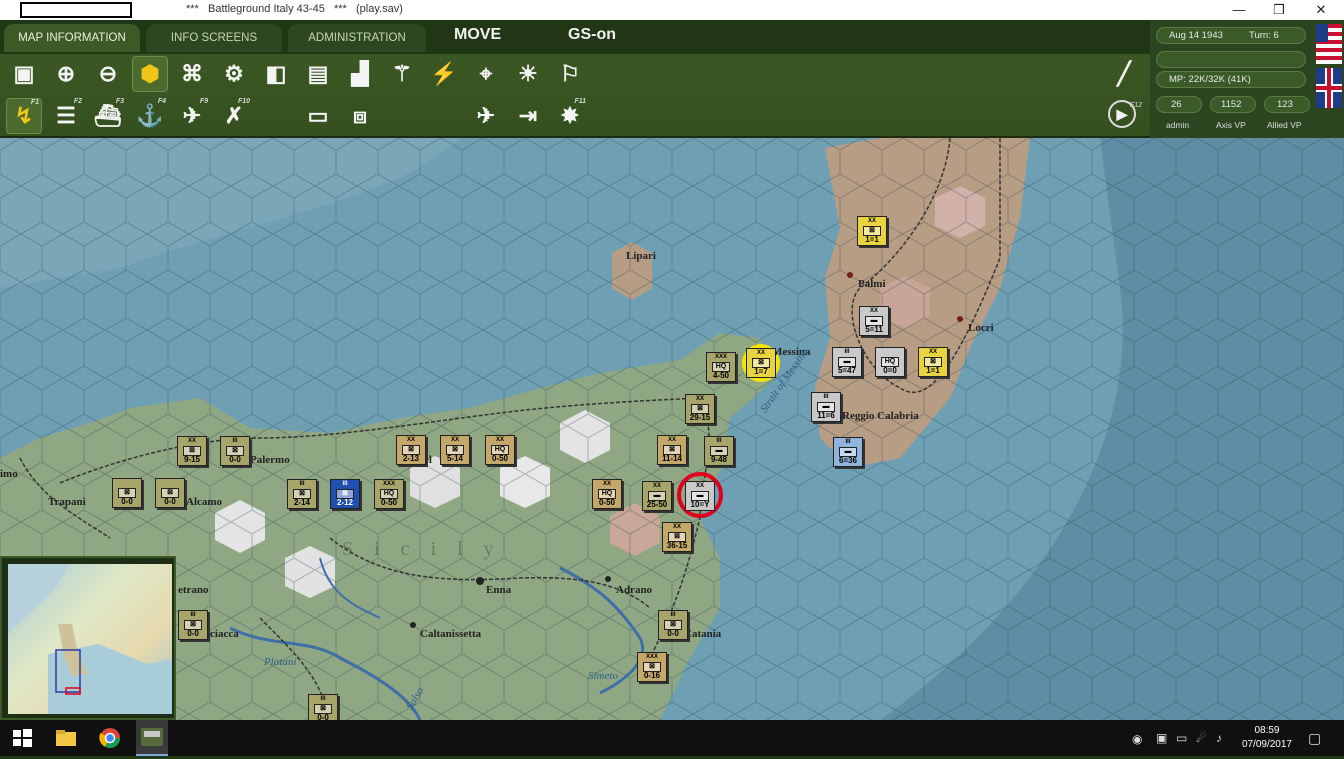 The image size is (1344, 759). I want to click on steam-icon: ◉, so click(1137, 739).